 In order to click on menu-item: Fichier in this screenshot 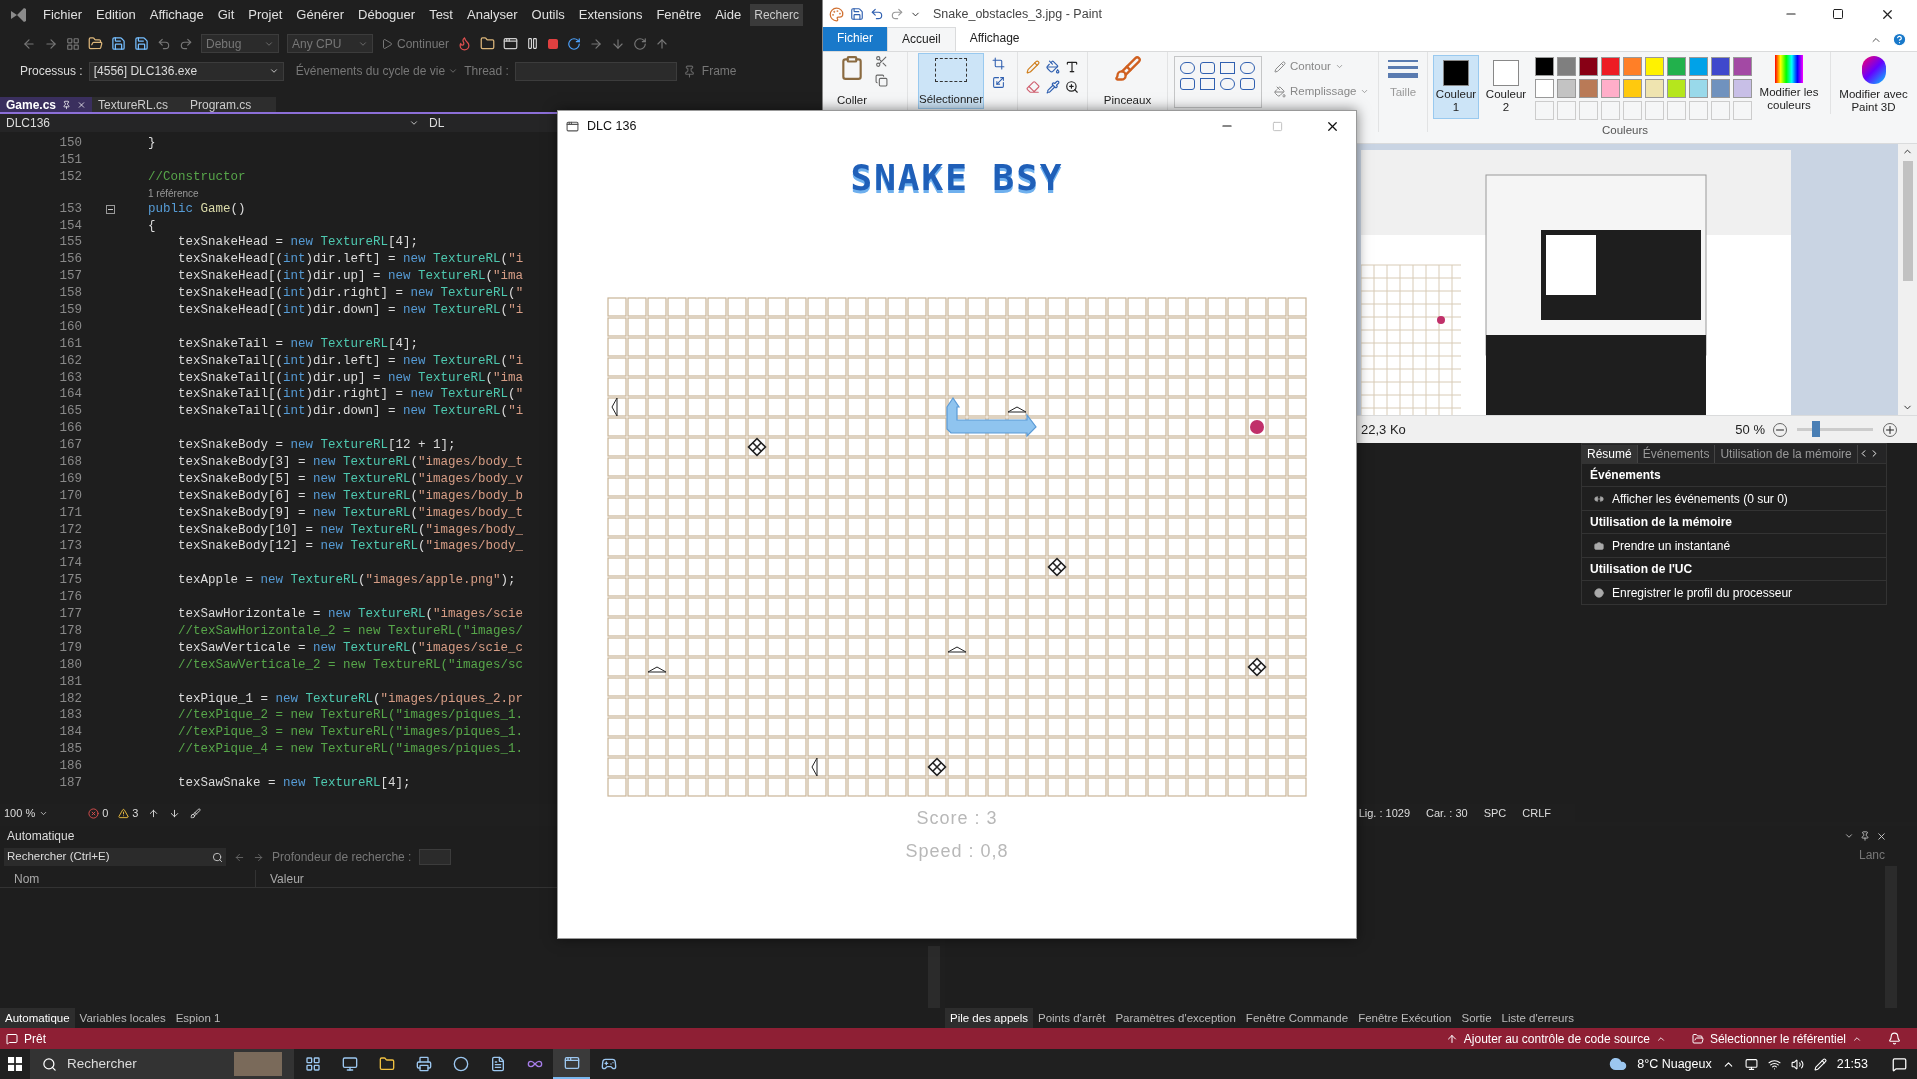, I will do `click(62, 15)`.